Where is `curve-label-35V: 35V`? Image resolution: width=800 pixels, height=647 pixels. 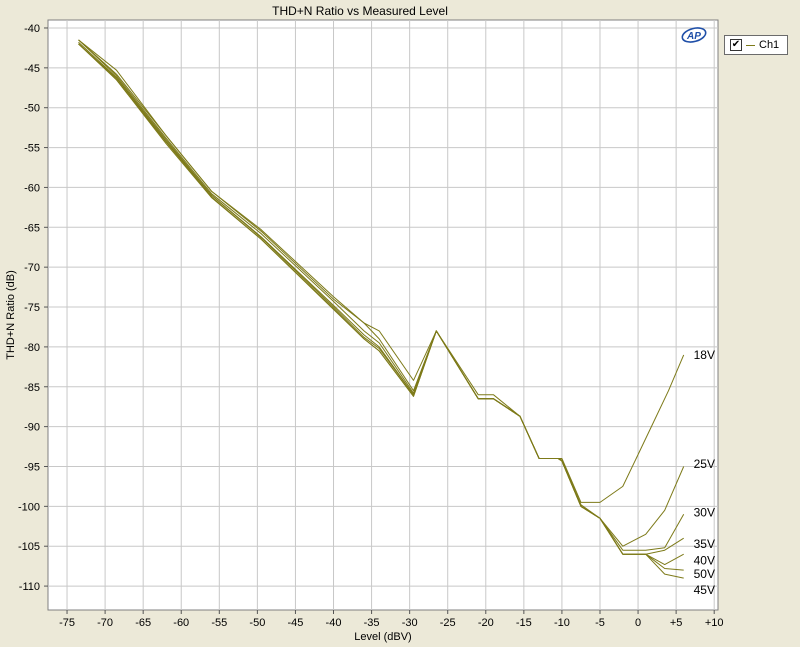 curve-label-35V: 35V is located at coordinates (704, 544).